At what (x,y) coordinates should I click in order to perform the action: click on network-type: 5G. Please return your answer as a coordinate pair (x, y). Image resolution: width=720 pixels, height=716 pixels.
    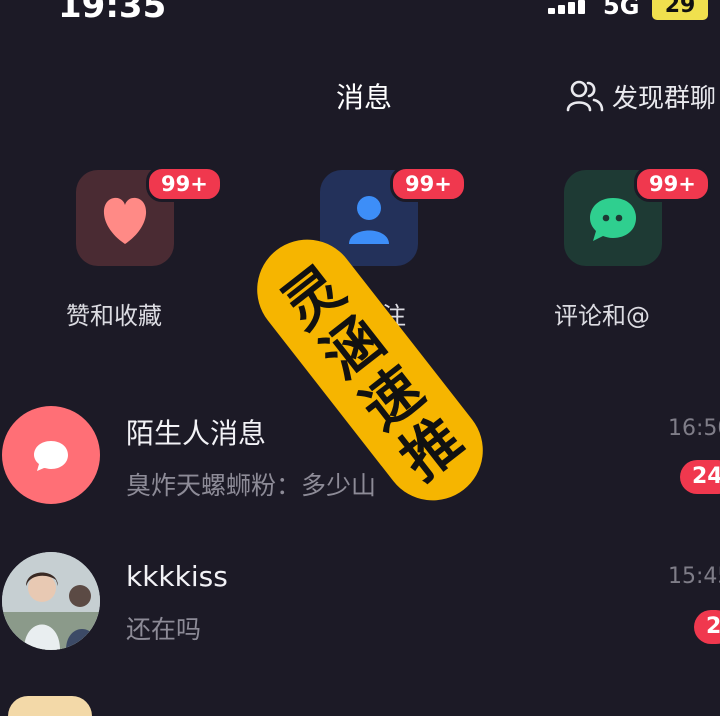
    Looking at the image, I should click on (621, 10).